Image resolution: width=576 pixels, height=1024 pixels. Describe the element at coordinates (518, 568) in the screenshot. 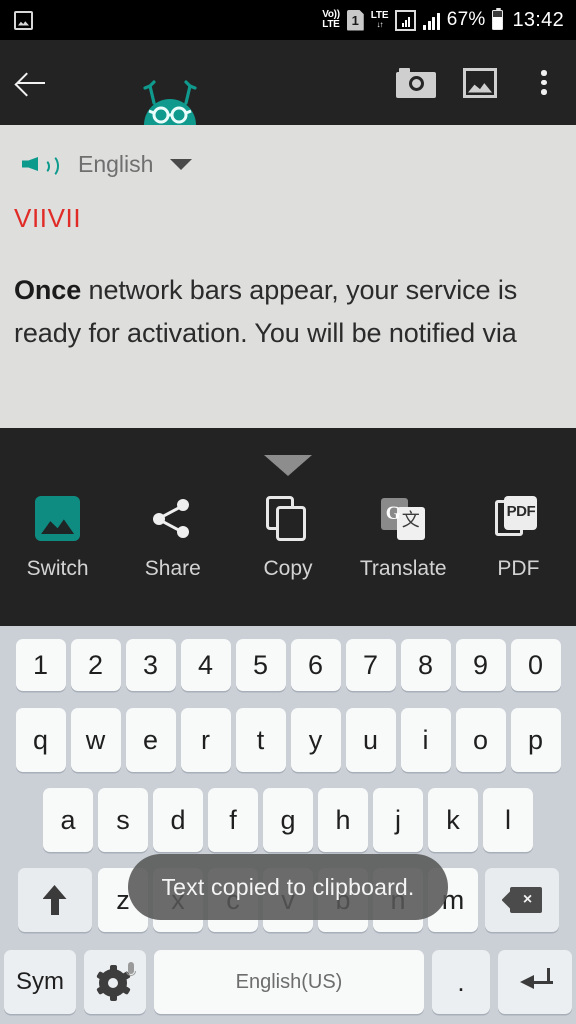

I see `action-label: PDF` at that location.